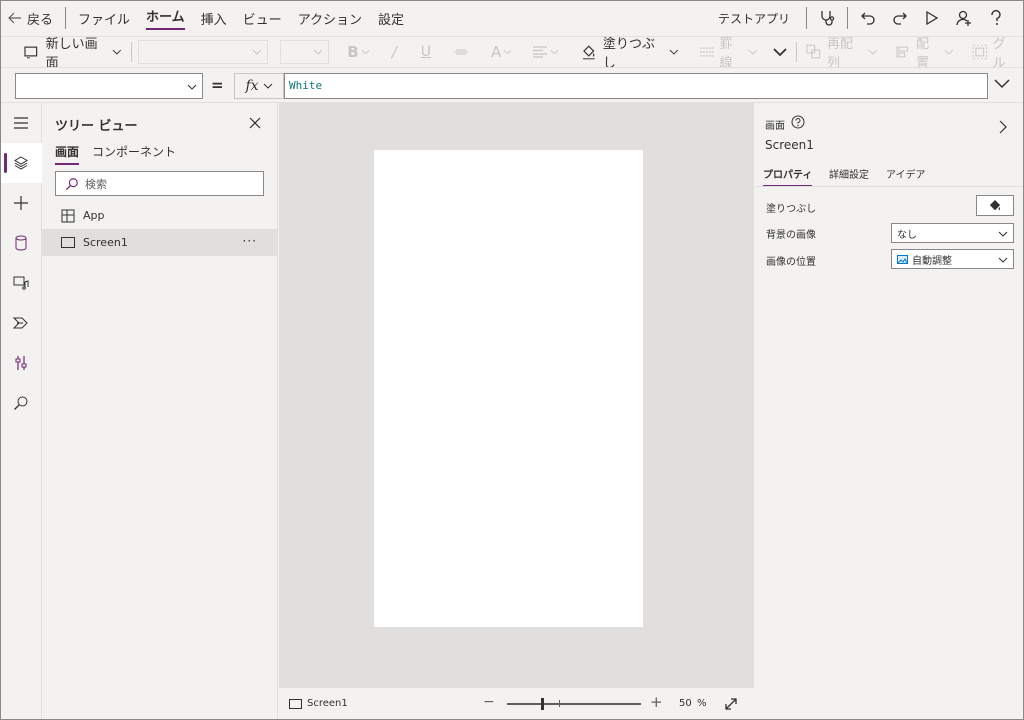  I want to click on font-color-button: A, so click(501, 52).